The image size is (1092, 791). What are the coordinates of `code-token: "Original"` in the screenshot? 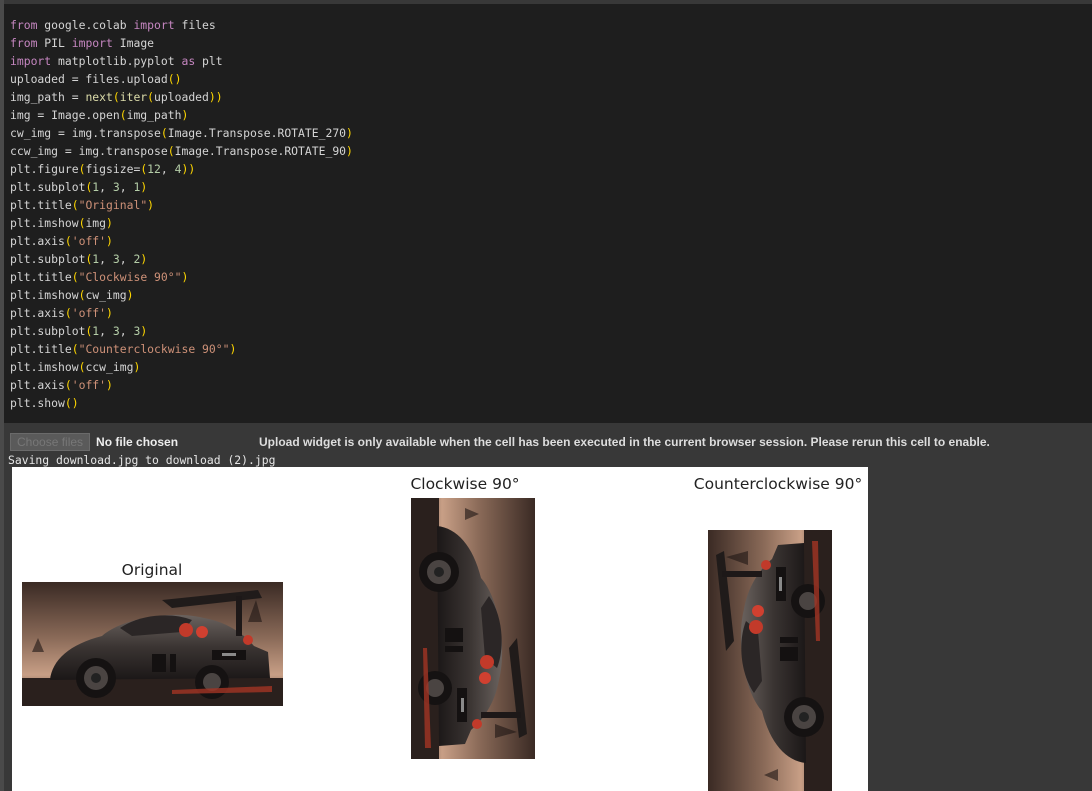 It's located at (113, 205).